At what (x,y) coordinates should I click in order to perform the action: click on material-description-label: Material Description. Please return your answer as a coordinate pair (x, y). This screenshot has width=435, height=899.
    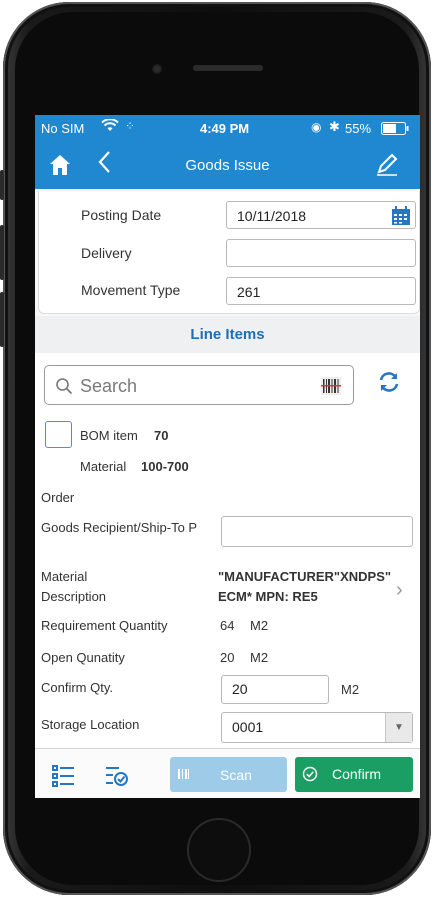
    Looking at the image, I should click on (74, 586).